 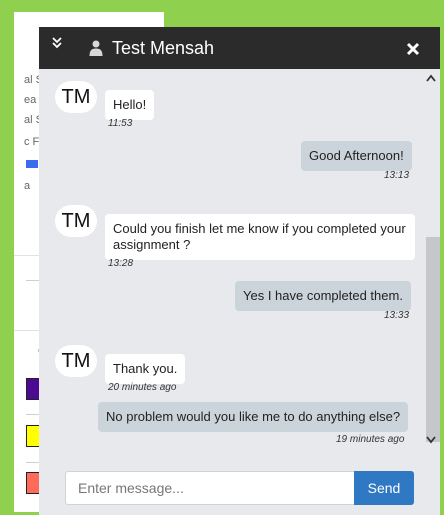 I want to click on message-timestamp: 13:28, so click(x=121, y=263).